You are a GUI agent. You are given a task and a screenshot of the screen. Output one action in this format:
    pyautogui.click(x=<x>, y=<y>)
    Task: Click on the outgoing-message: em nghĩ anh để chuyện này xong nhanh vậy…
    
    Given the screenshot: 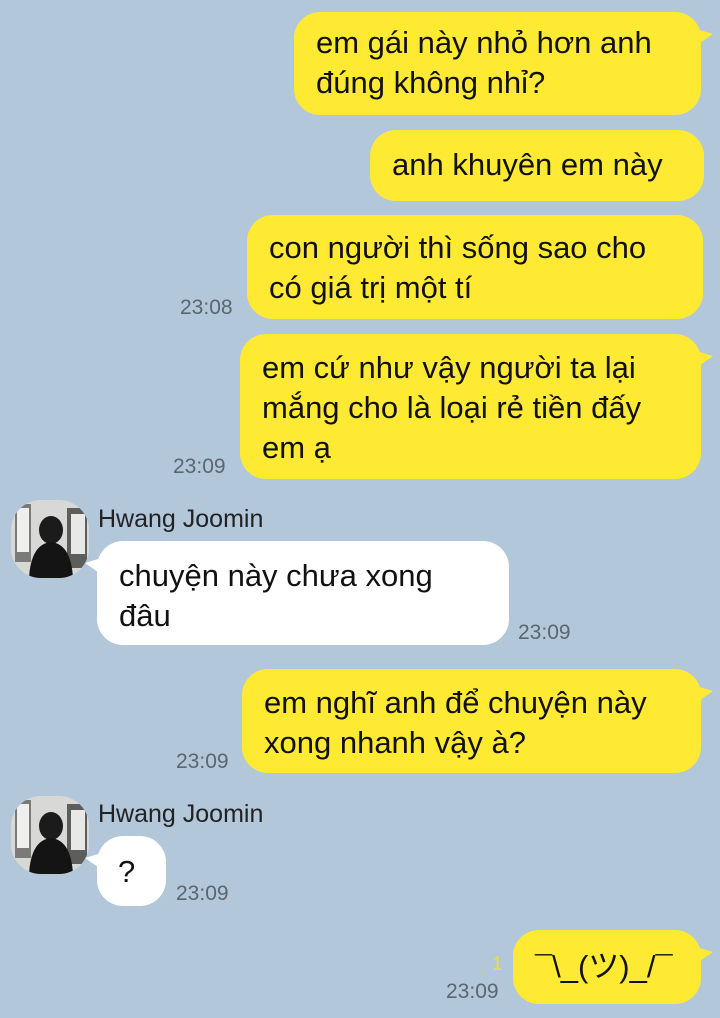 What is the action you would take?
    pyautogui.click(x=477, y=721)
    